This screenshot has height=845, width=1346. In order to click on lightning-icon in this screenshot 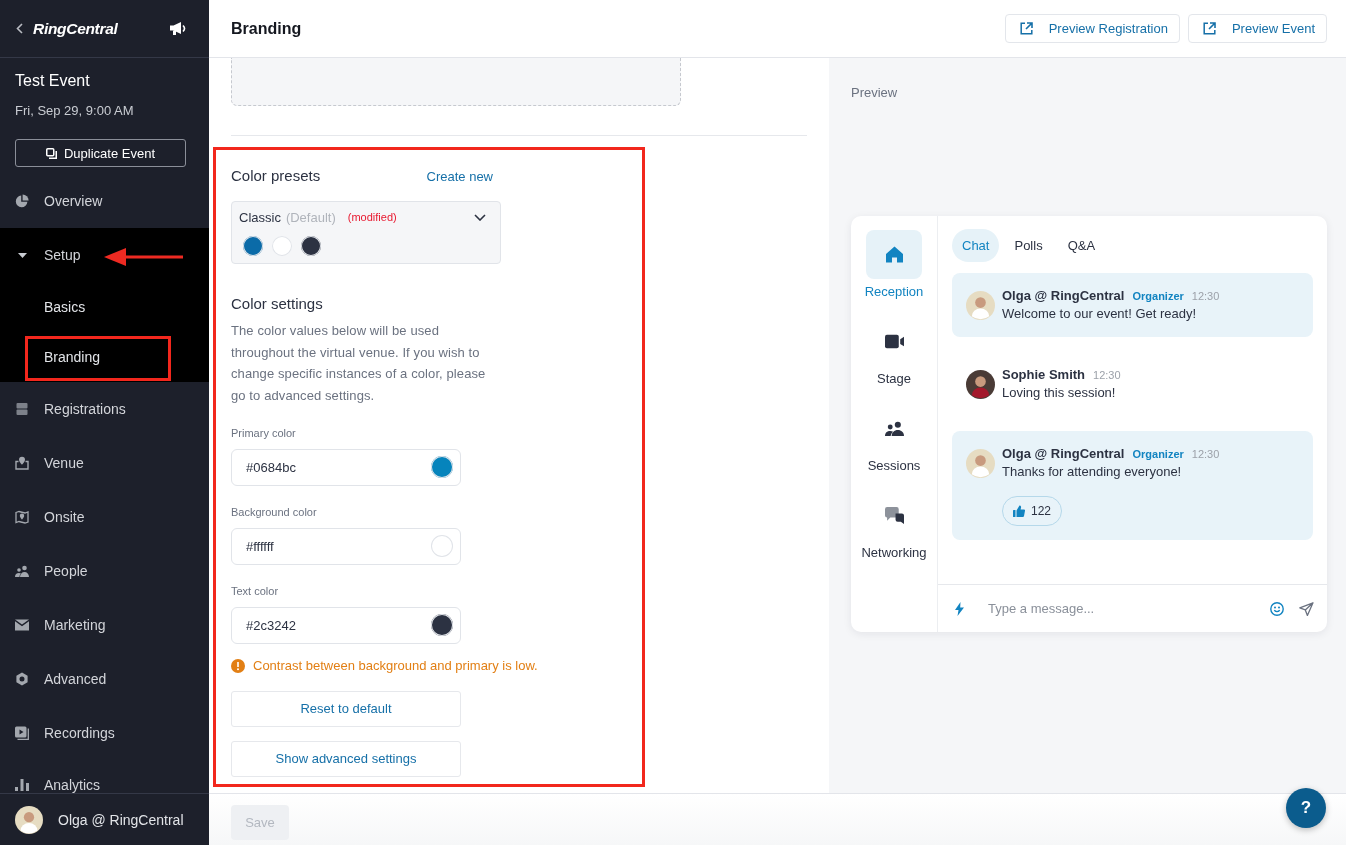, I will do `click(959, 608)`.